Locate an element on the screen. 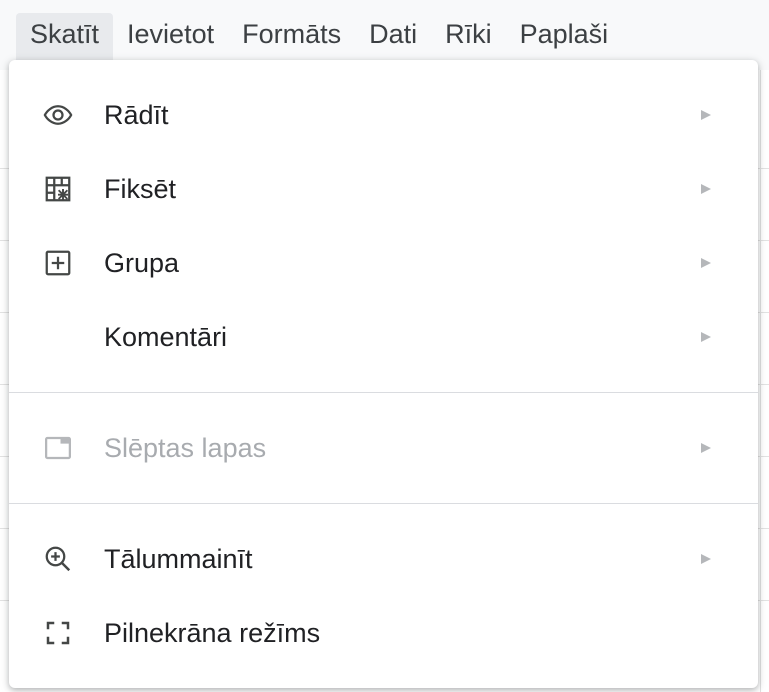  menu-item-label: Komentāri is located at coordinates (166, 336).